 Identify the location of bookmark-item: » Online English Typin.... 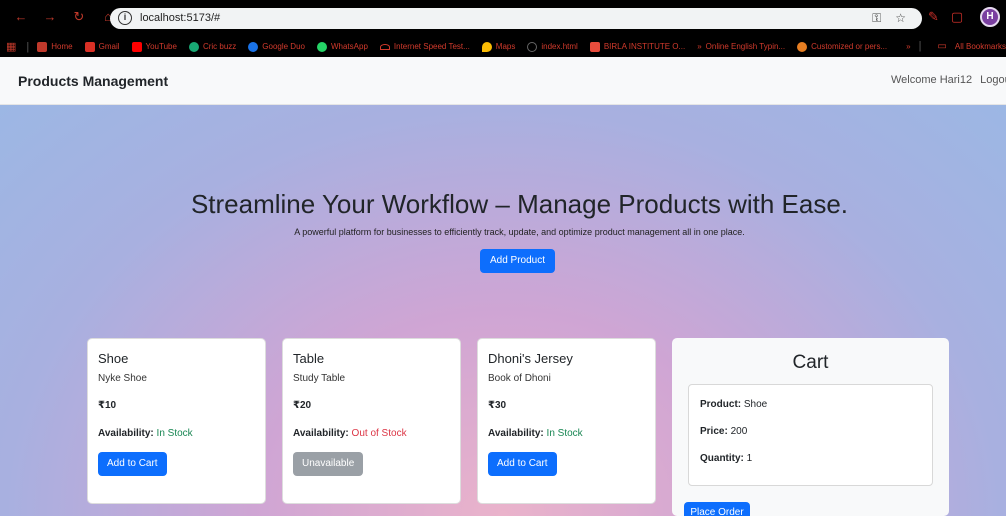
(741, 46).